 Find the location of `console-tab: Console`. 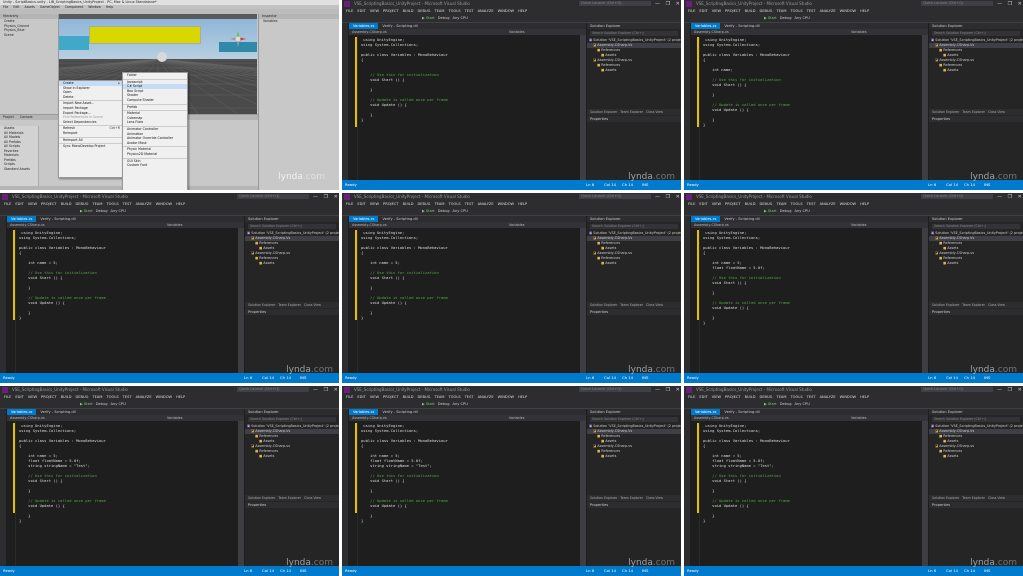

console-tab: Console is located at coordinates (26, 117).